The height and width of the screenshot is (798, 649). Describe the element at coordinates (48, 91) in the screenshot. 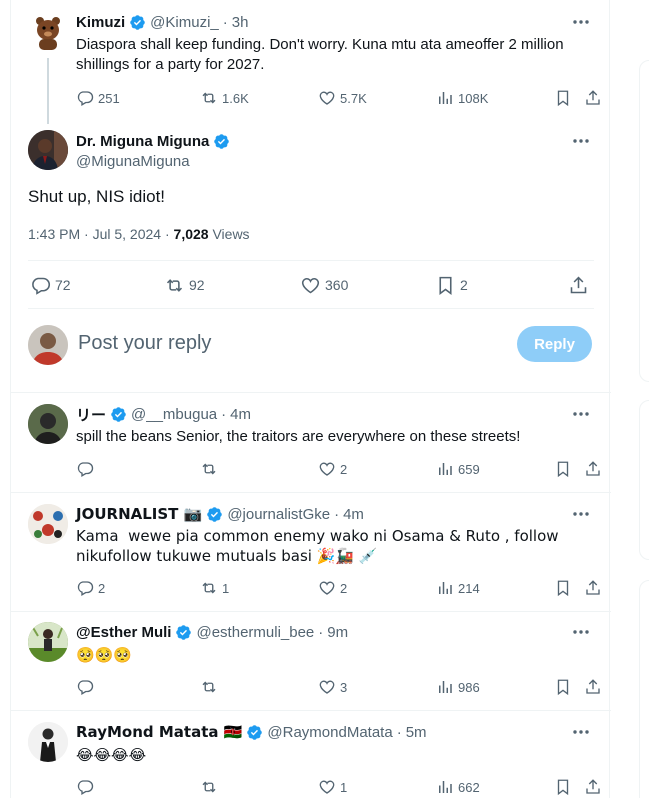

I see `thread-line` at that location.